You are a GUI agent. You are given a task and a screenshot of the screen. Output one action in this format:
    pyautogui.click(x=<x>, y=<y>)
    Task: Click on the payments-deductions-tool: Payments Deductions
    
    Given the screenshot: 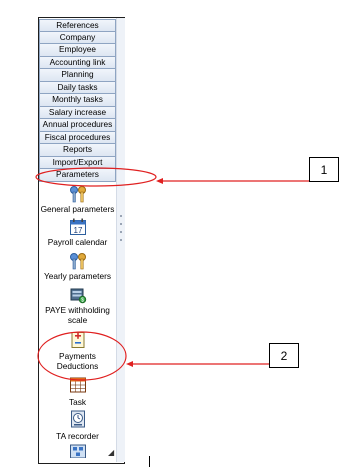 What is the action you would take?
    pyautogui.click(x=77, y=351)
    